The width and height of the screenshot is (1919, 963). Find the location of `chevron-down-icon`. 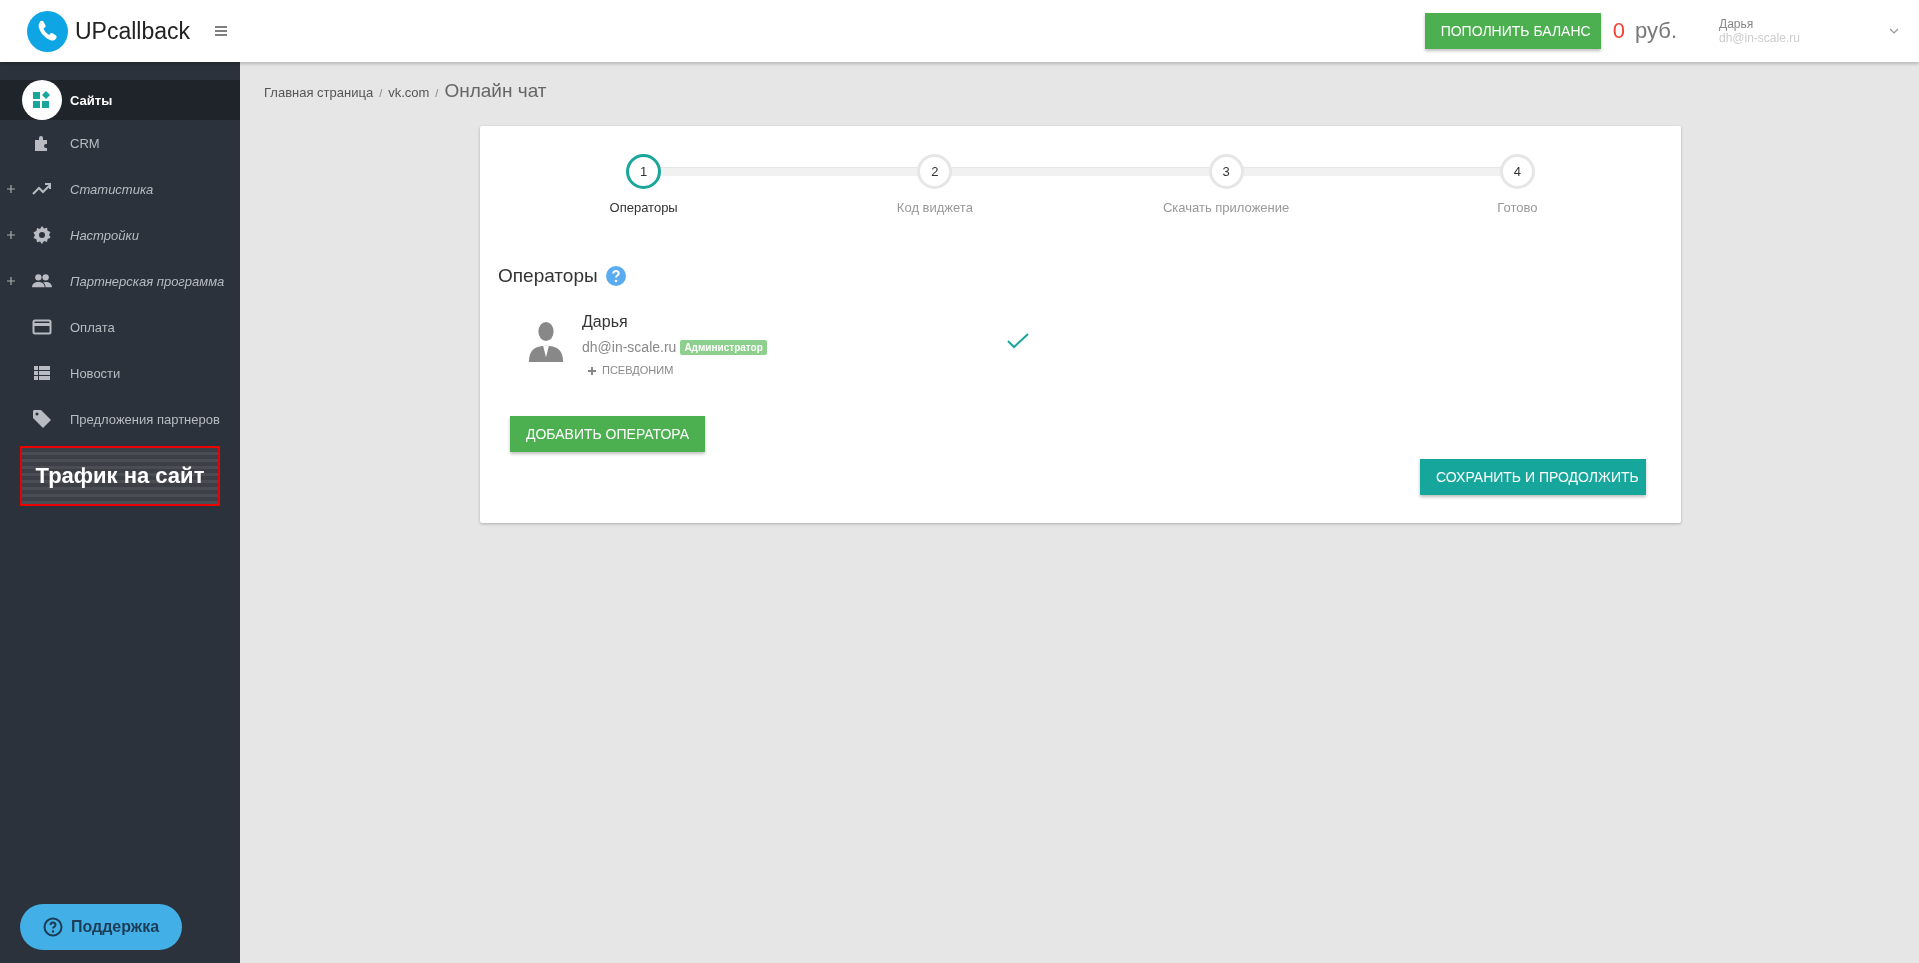

chevron-down-icon is located at coordinates (1894, 31).